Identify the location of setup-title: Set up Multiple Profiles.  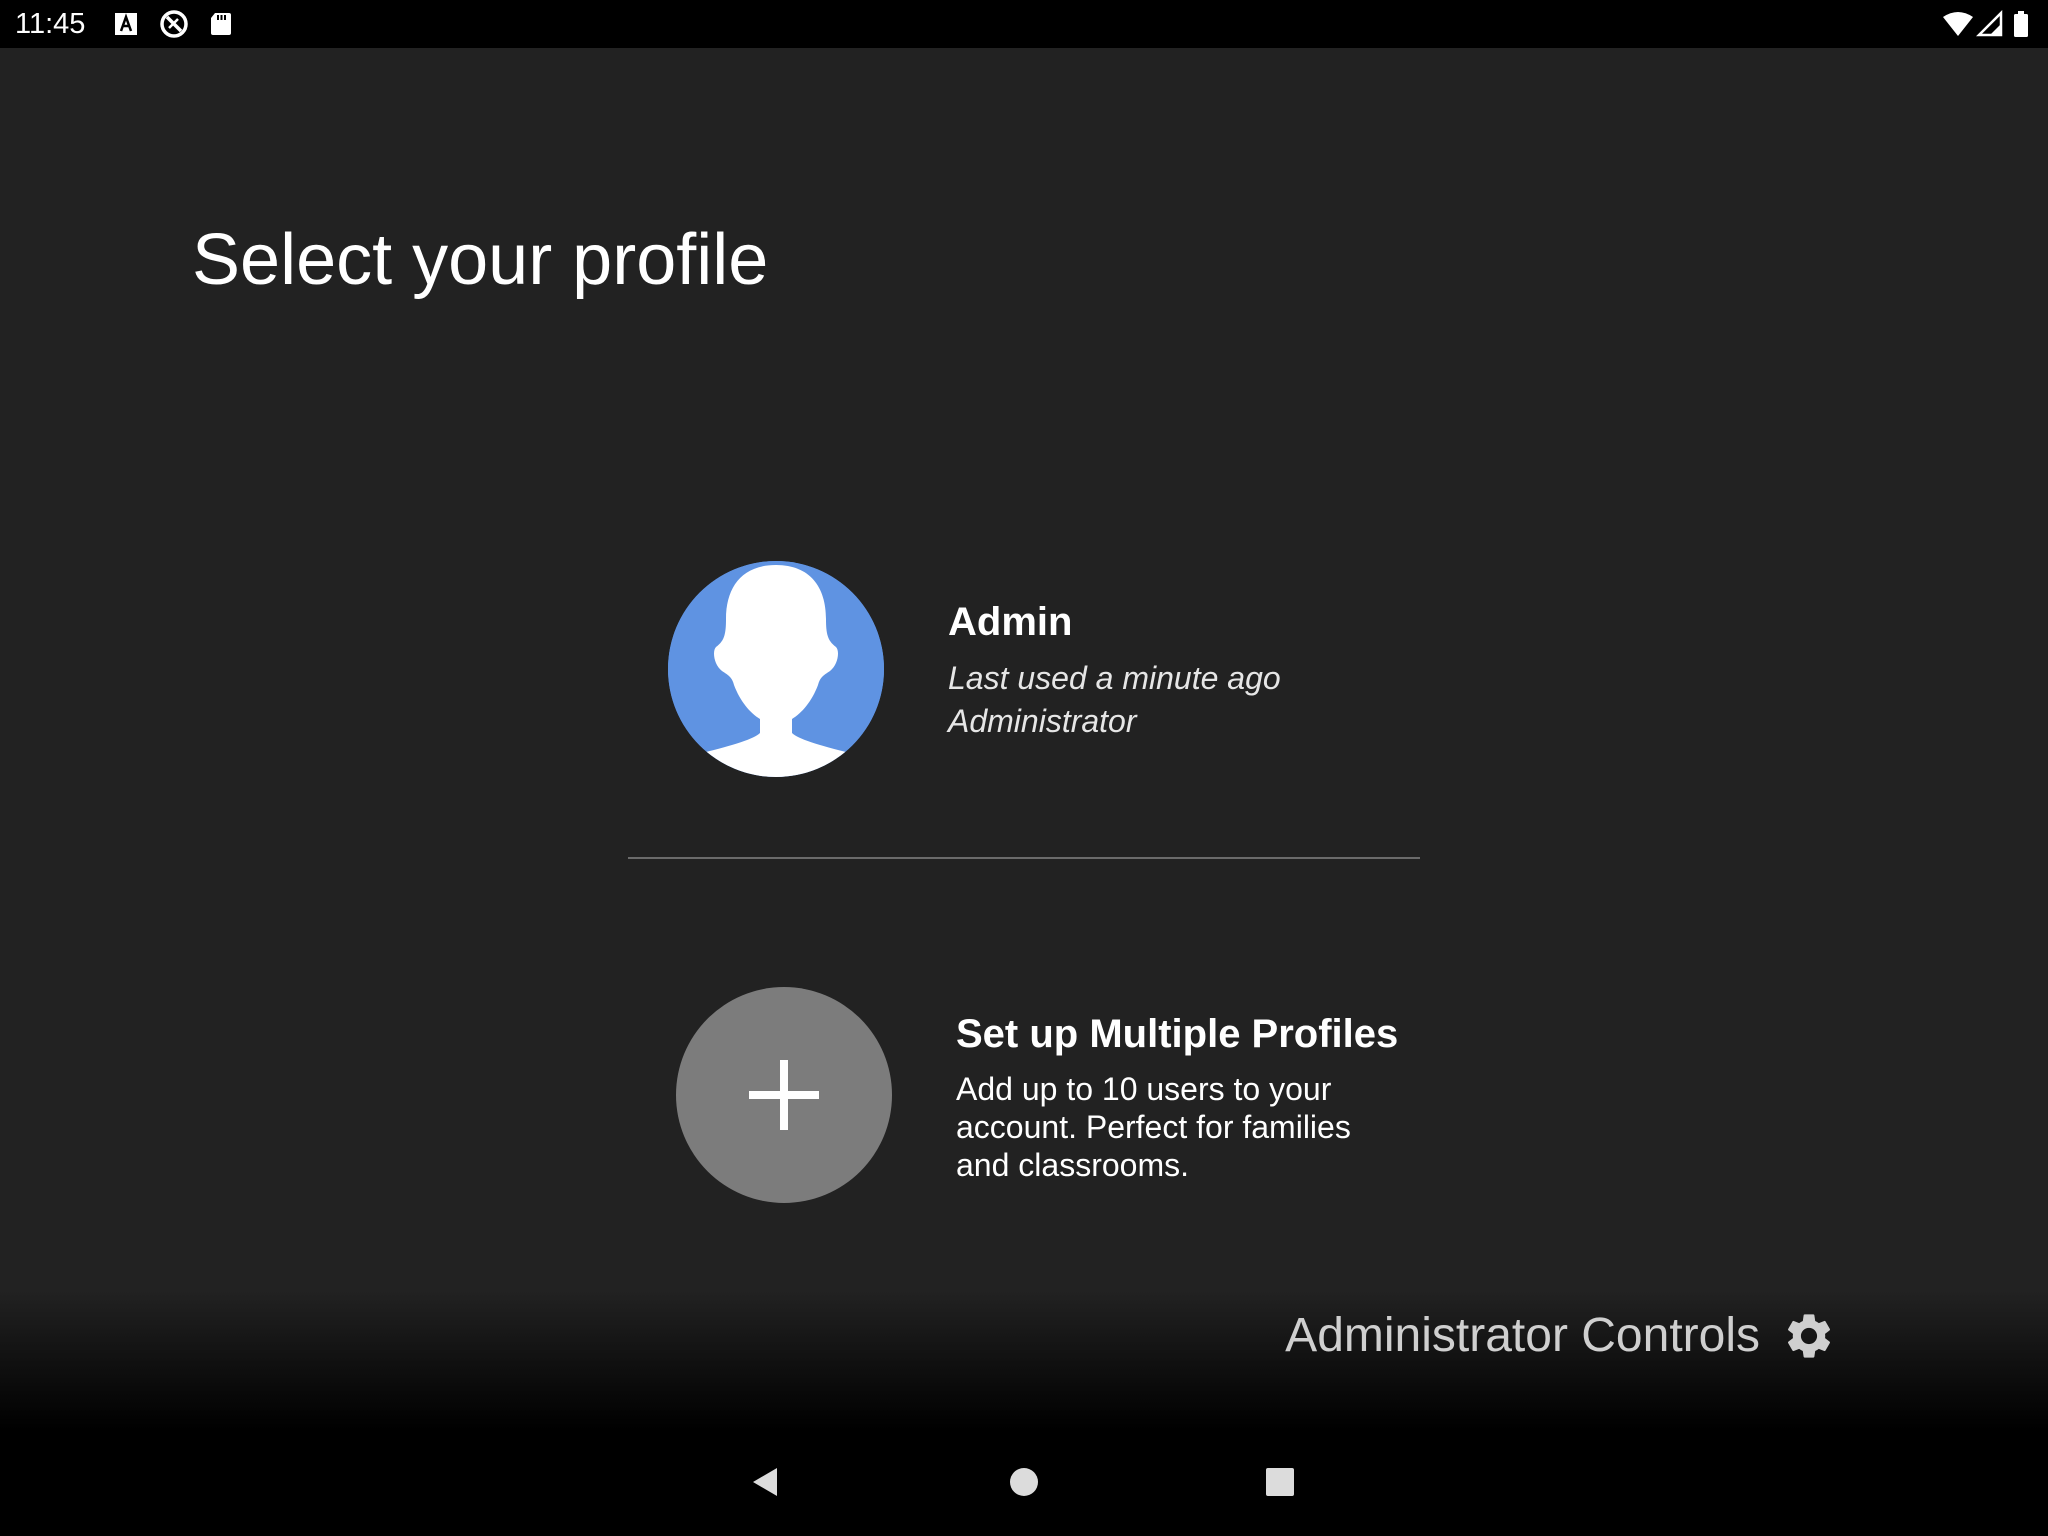
(1177, 1034).